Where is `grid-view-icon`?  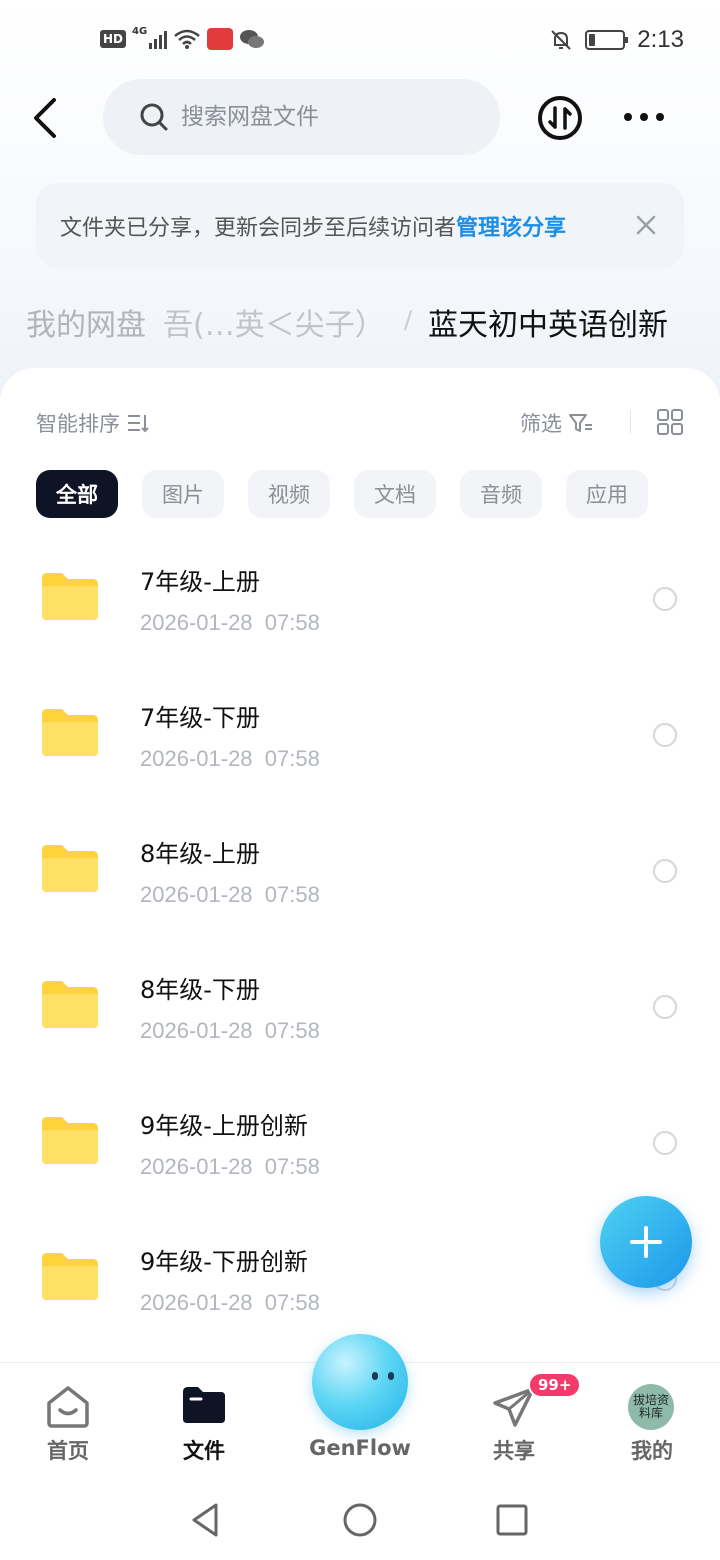 grid-view-icon is located at coordinates (670, 422).